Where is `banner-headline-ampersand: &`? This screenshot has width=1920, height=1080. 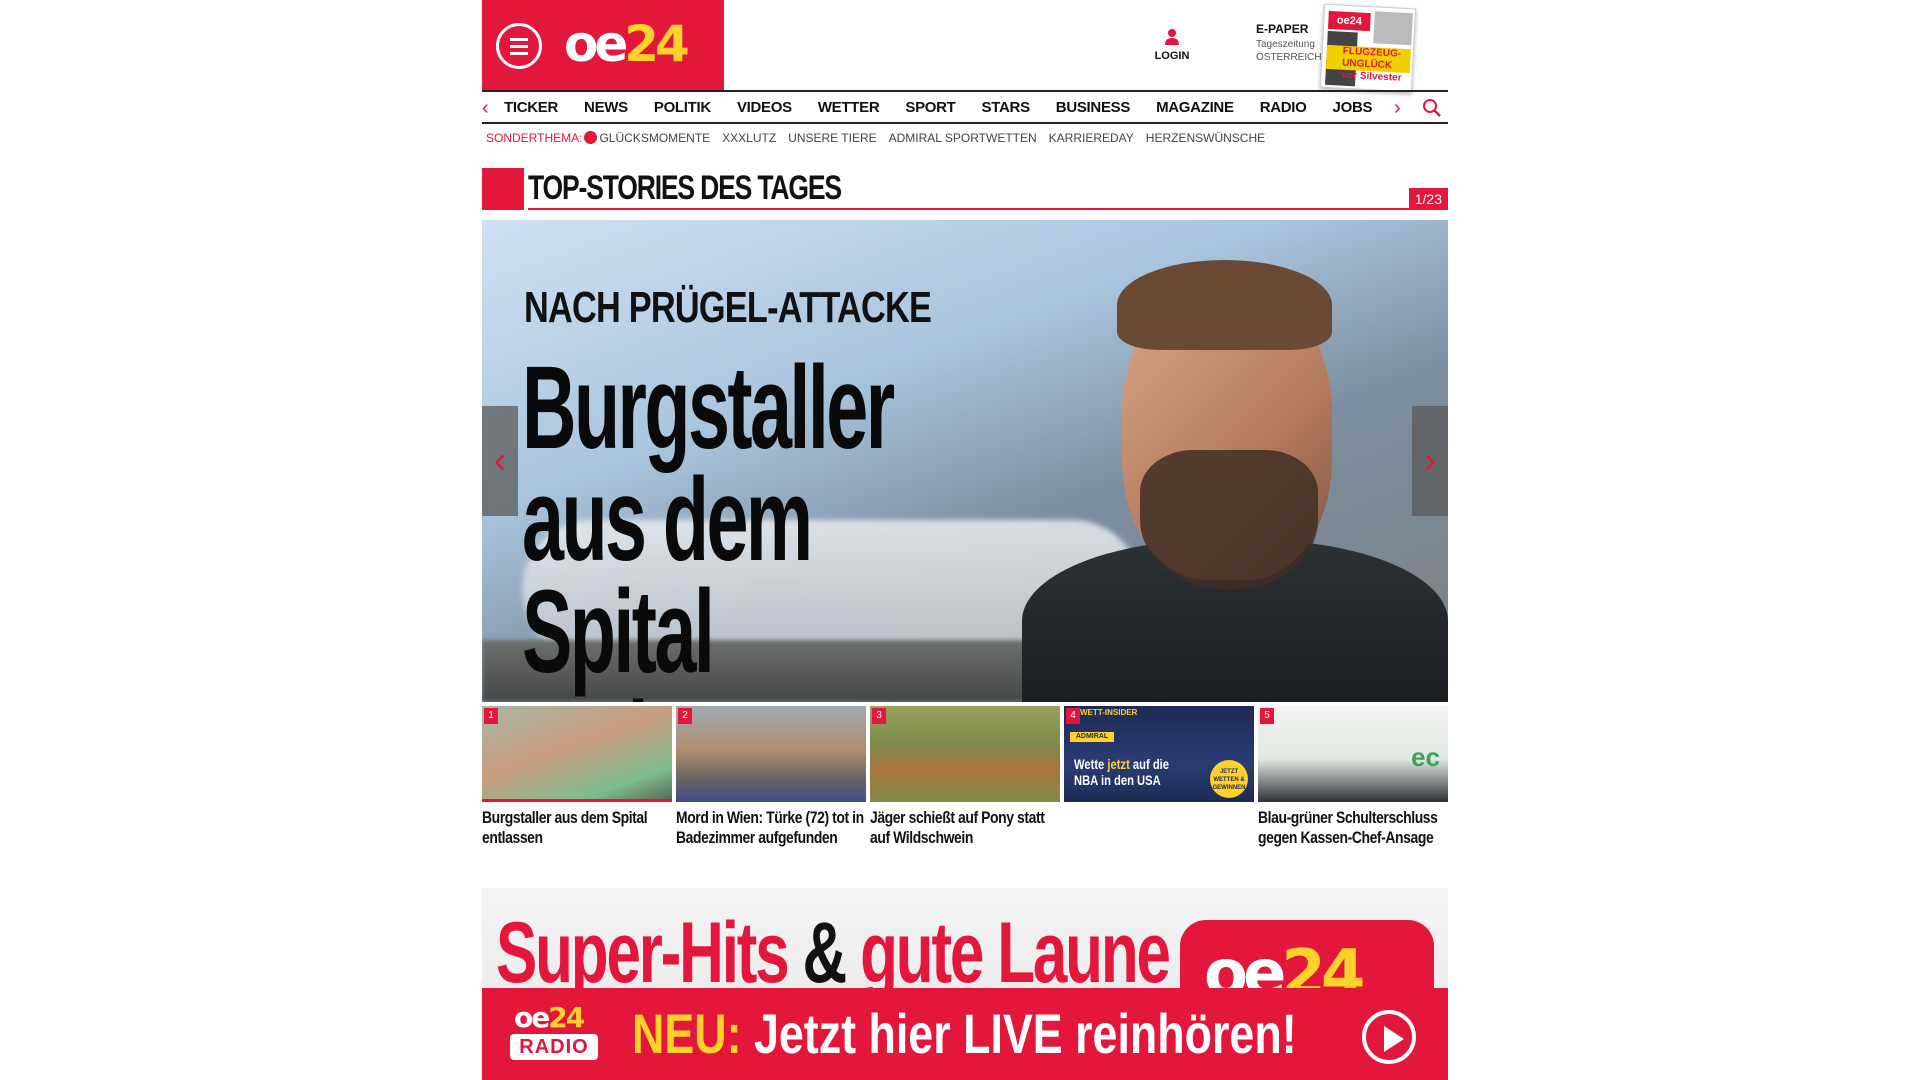 banner-headline-ampersand: & is located at coordinates (825, 953).